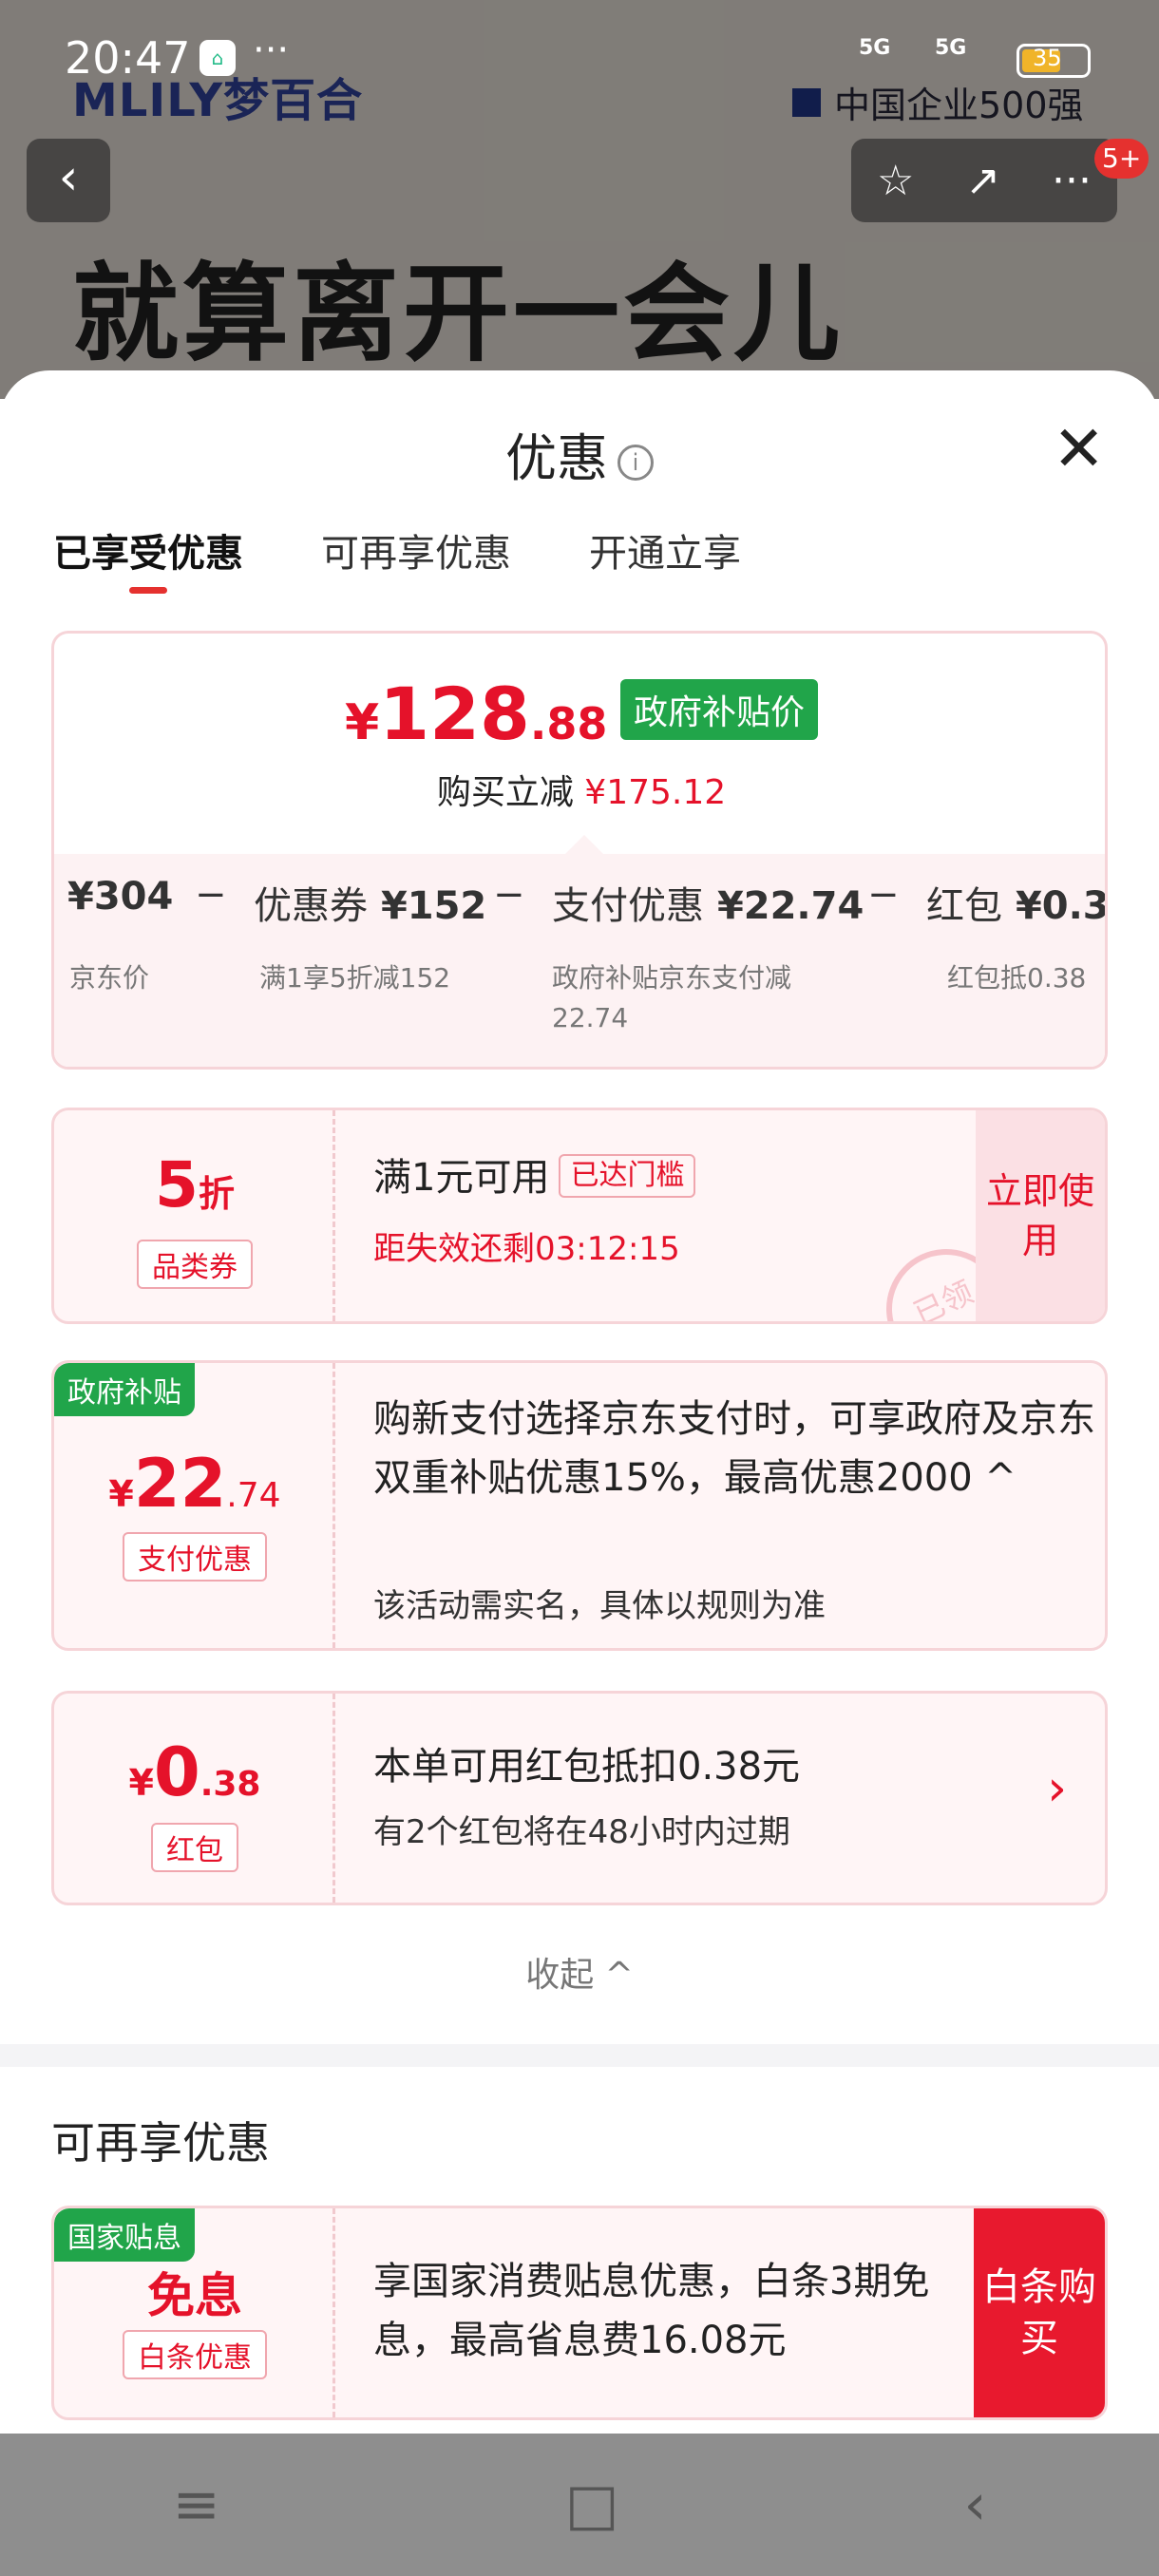 Image resolution: width=1159 pixels, height=2576 pixels. What do you see at coordinates (579, 1216) in the screenshot?
I see `category-coupon-card: 5折 品类券 满1元可用 已达门槛 距失效还剩03:12:15 已领 立即使用` at bounding box center [579, 1216].